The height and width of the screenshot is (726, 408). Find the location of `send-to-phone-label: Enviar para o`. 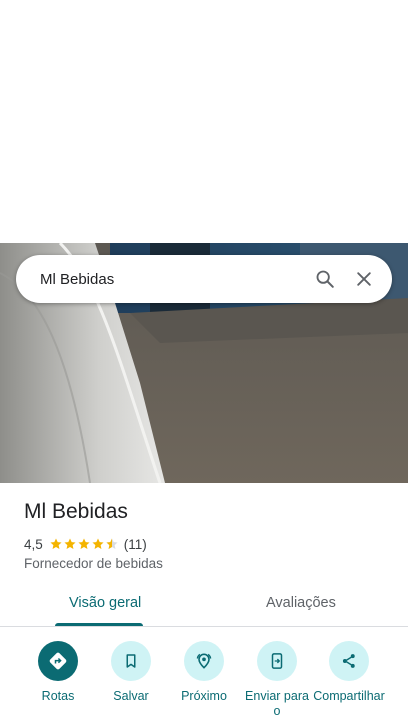

send-to-phone-label: Enviar para o is located at coordinates (277, 703).